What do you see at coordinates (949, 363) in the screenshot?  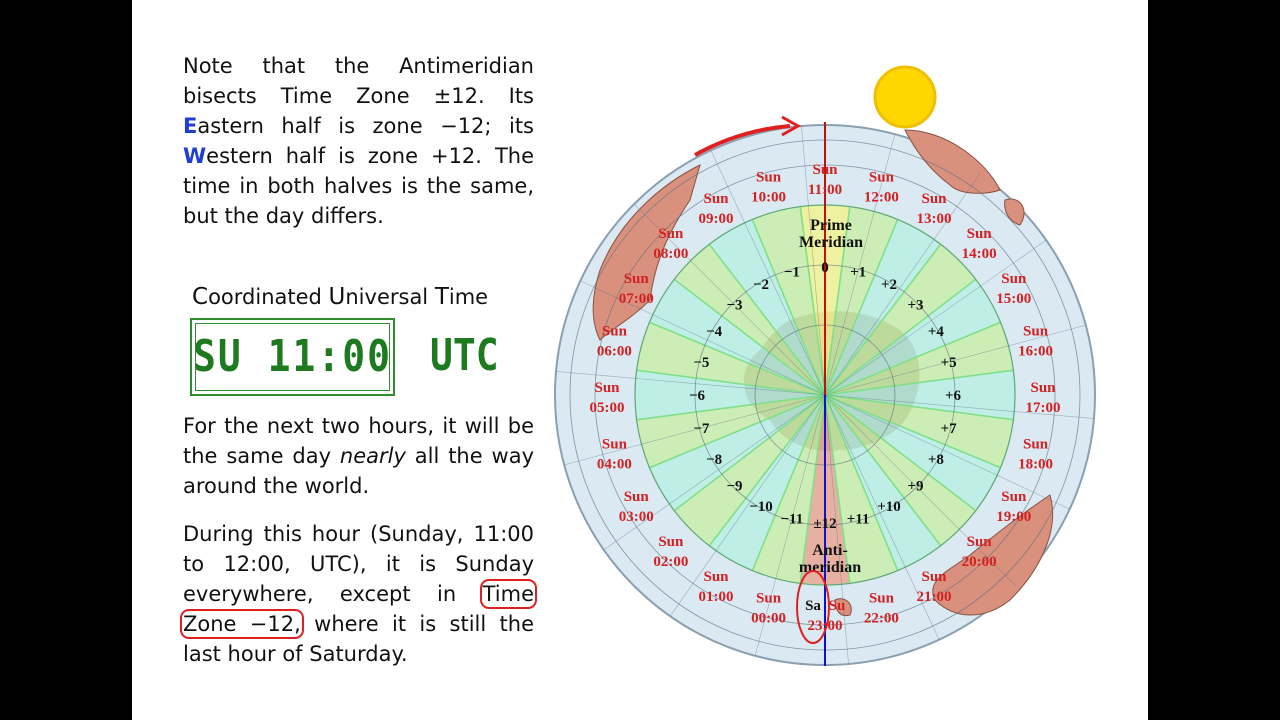 I see `zone-label: +5` at bounding box center [949, 363].